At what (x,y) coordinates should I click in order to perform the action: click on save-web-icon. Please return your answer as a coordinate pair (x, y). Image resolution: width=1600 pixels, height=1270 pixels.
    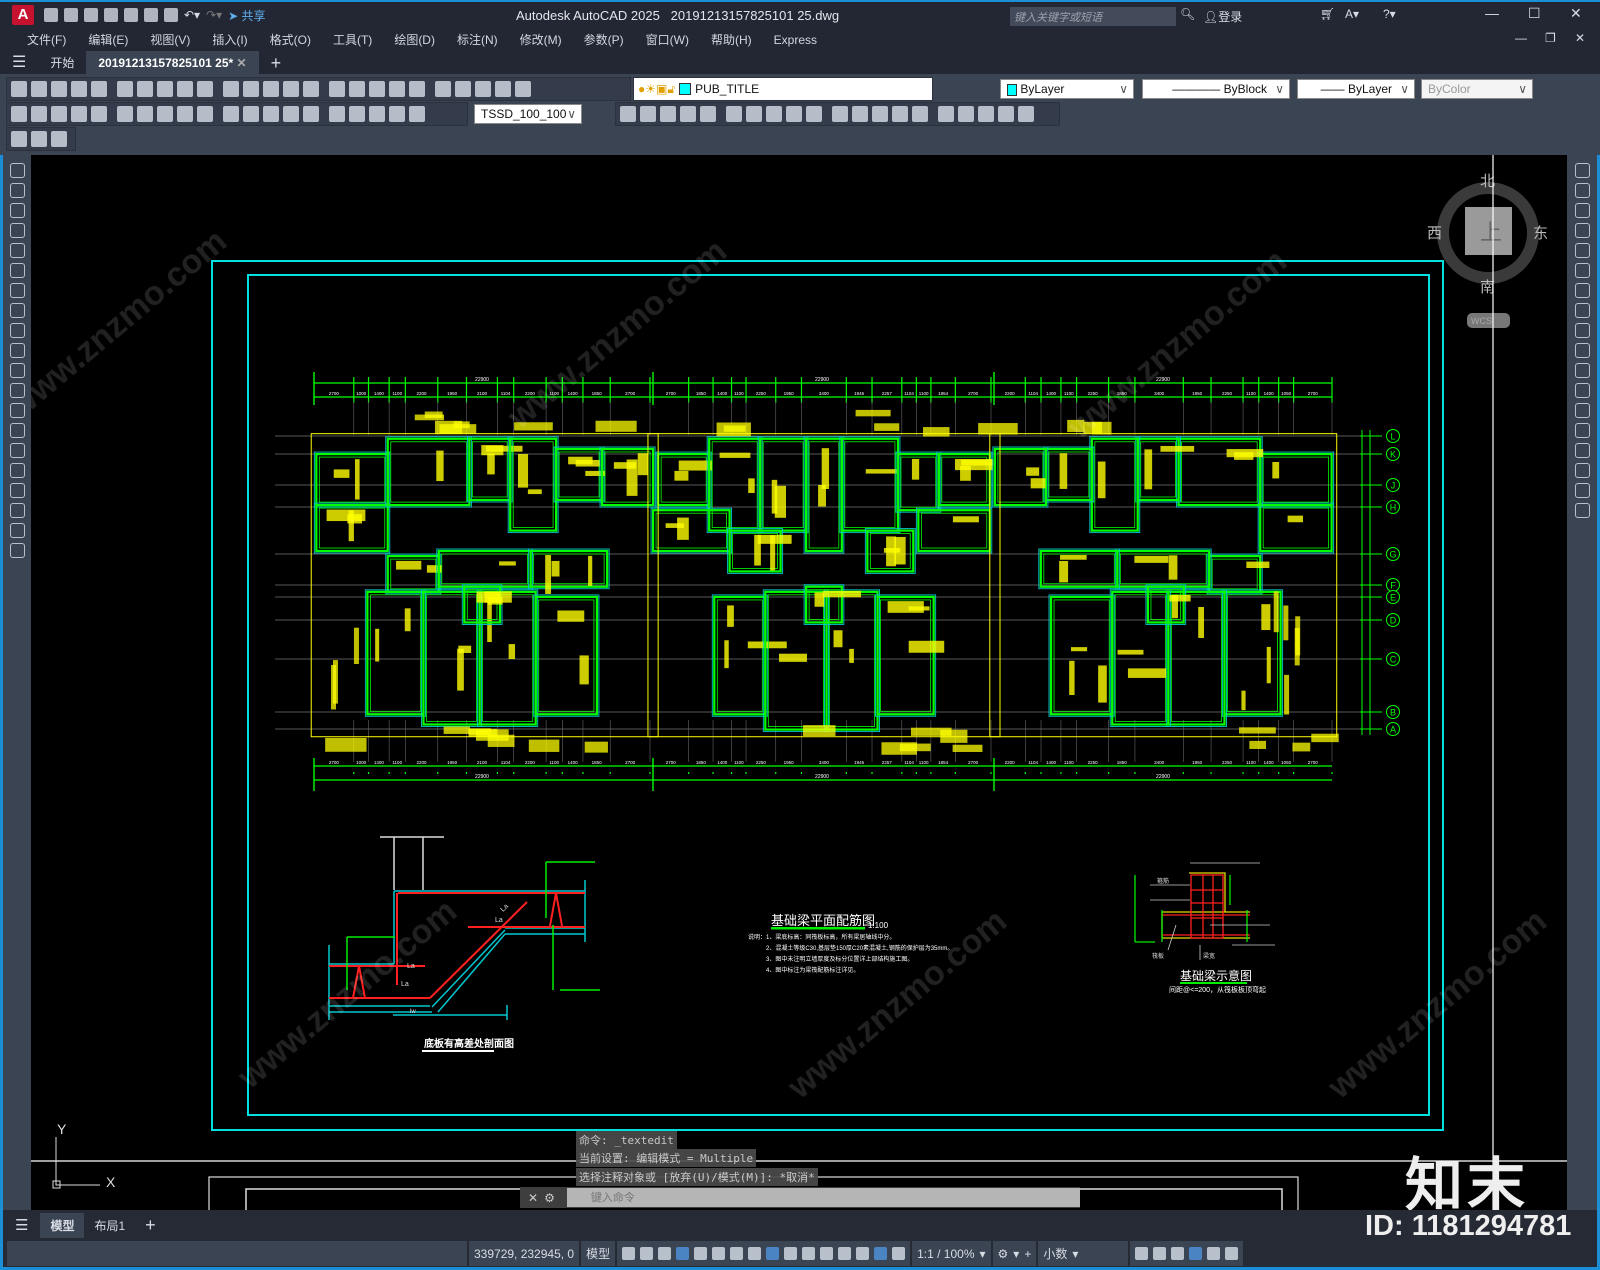
    Looking at the image, I should click on (151, 15).